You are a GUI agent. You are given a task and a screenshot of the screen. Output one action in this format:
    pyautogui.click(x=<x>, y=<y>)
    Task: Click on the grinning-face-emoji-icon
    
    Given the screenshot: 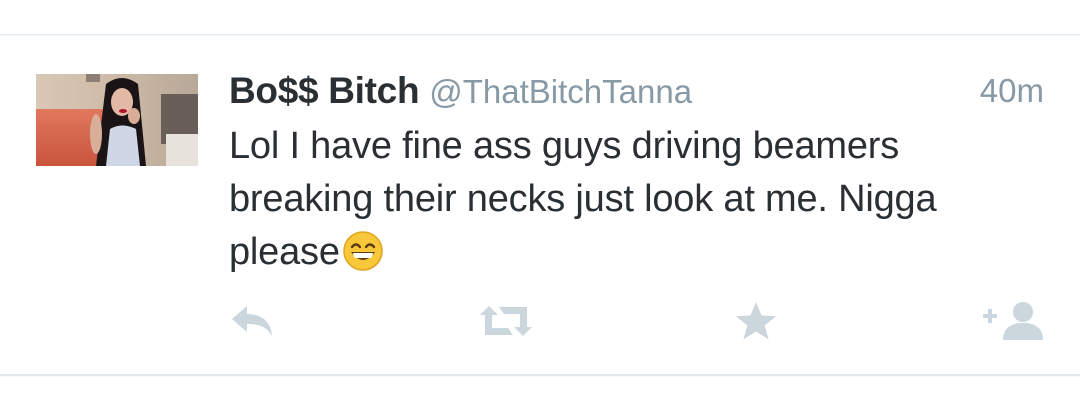 What is the action you would take?
    pyautogui.click(x=363, y=251)
    